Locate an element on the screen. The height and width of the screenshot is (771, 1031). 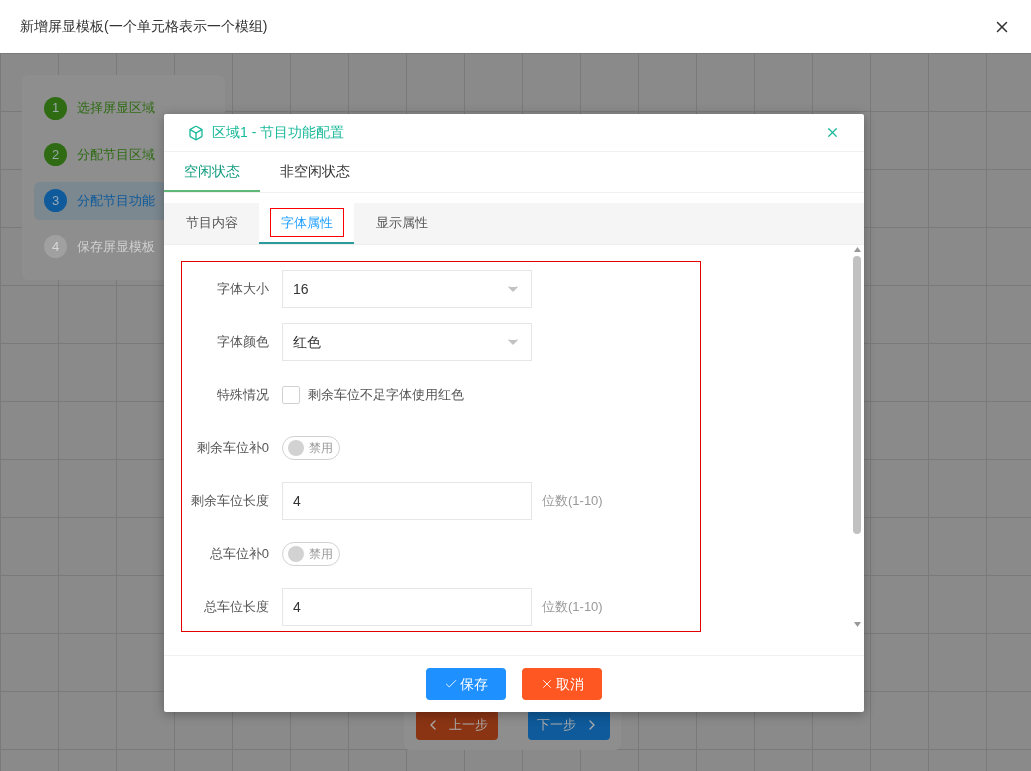
field-label: 总车位长度 is located at coordinates (236, 607).